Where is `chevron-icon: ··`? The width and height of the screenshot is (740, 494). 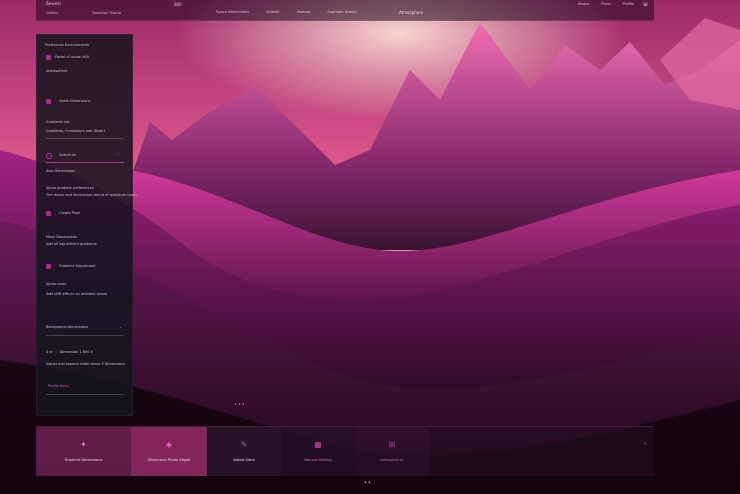
chevron-icon: ·· is located at coordinates (118, 154).